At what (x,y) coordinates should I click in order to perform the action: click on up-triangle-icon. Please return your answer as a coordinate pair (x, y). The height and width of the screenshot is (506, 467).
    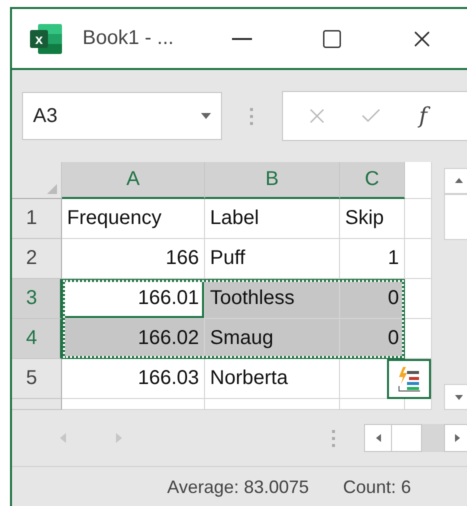
    Looking at the image, I should click on (459, 181).